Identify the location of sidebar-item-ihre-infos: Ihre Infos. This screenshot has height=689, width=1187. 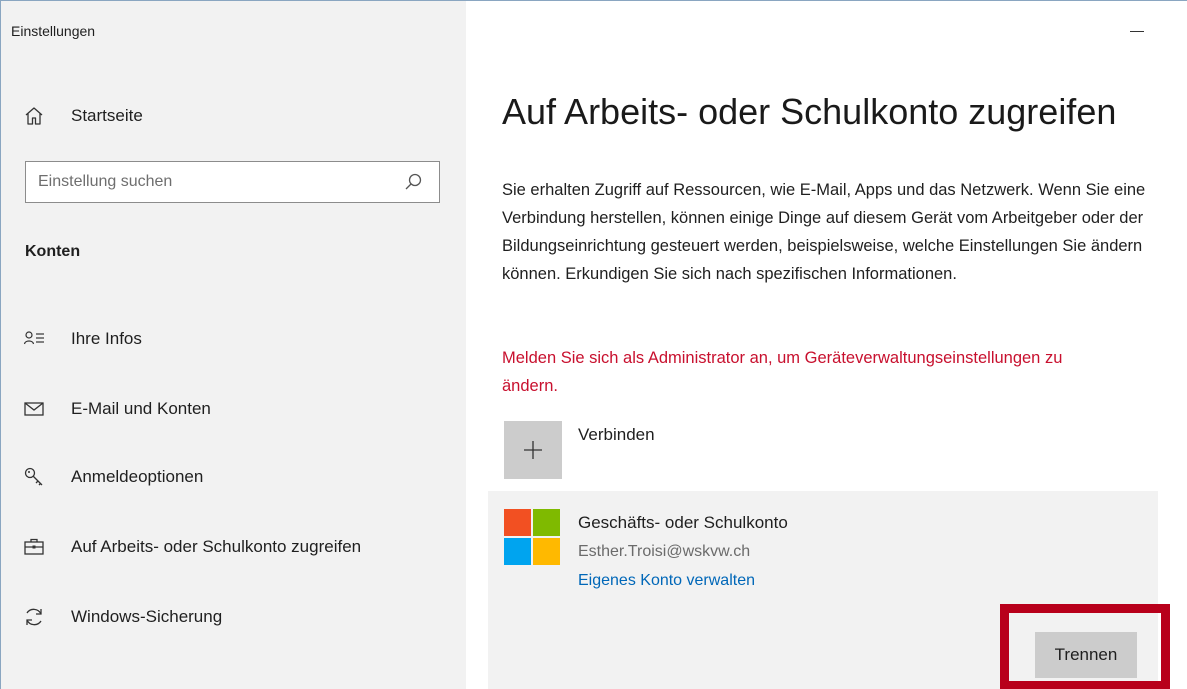
(238, 339).